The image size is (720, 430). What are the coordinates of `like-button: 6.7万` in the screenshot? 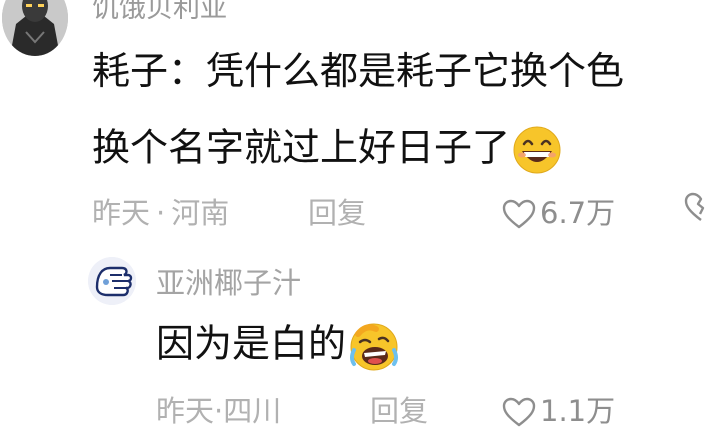 It's located at (558, 211).